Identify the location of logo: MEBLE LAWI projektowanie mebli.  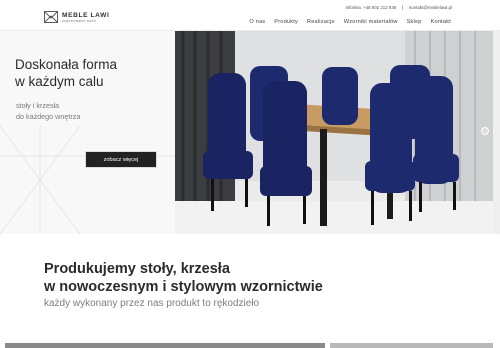
(76, 17).